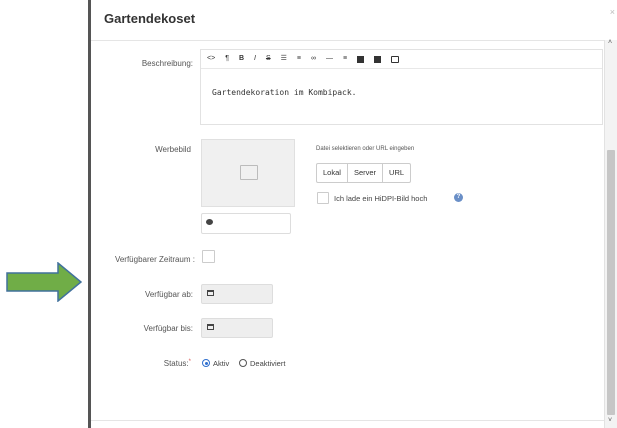 The image size is (617, 428). I want to click on image-preview, so click(248, 173).